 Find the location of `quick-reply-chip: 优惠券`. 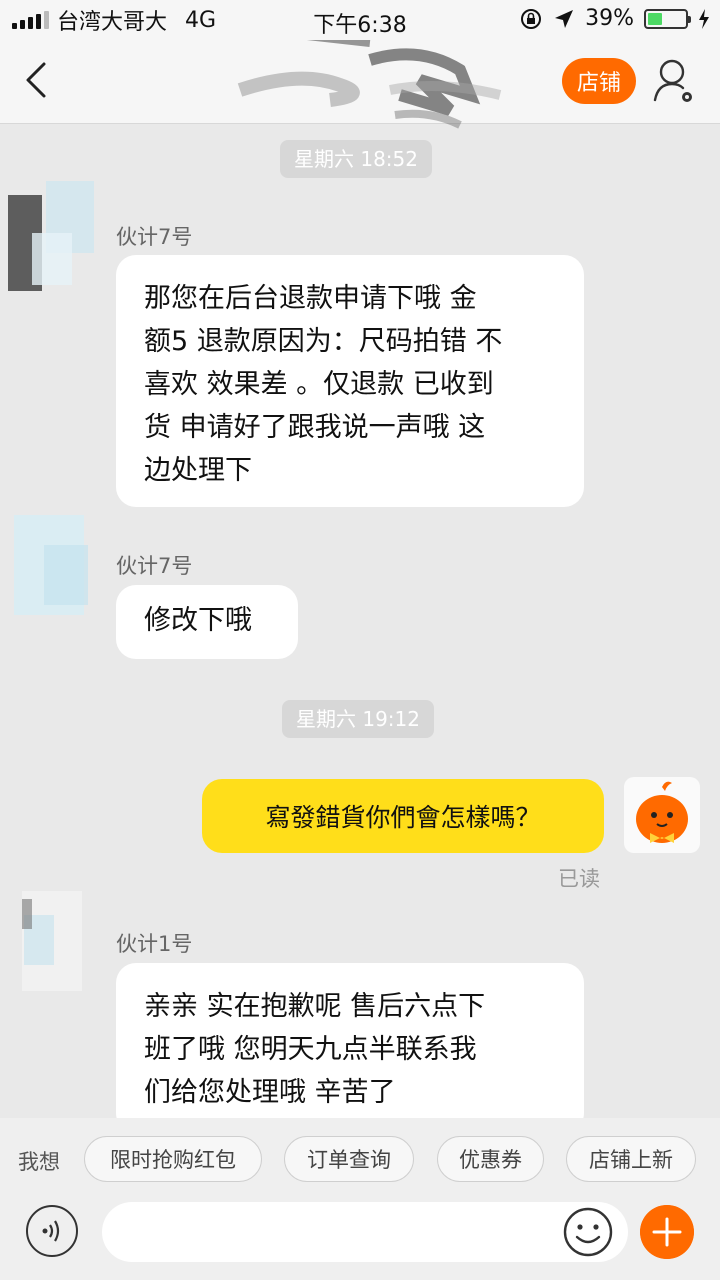

quick-reply-chip: 优惠券 is located at coordinates (490, 1159).